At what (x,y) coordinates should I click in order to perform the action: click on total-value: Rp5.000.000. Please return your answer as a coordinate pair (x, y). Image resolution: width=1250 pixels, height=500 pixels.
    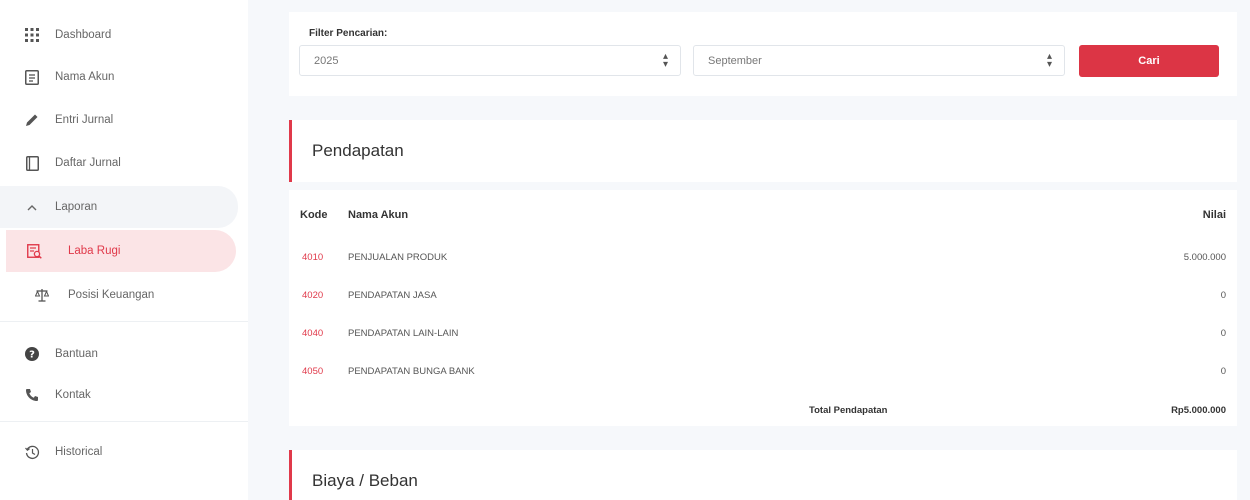
    Looking at the image, I should click on (1198, 410).